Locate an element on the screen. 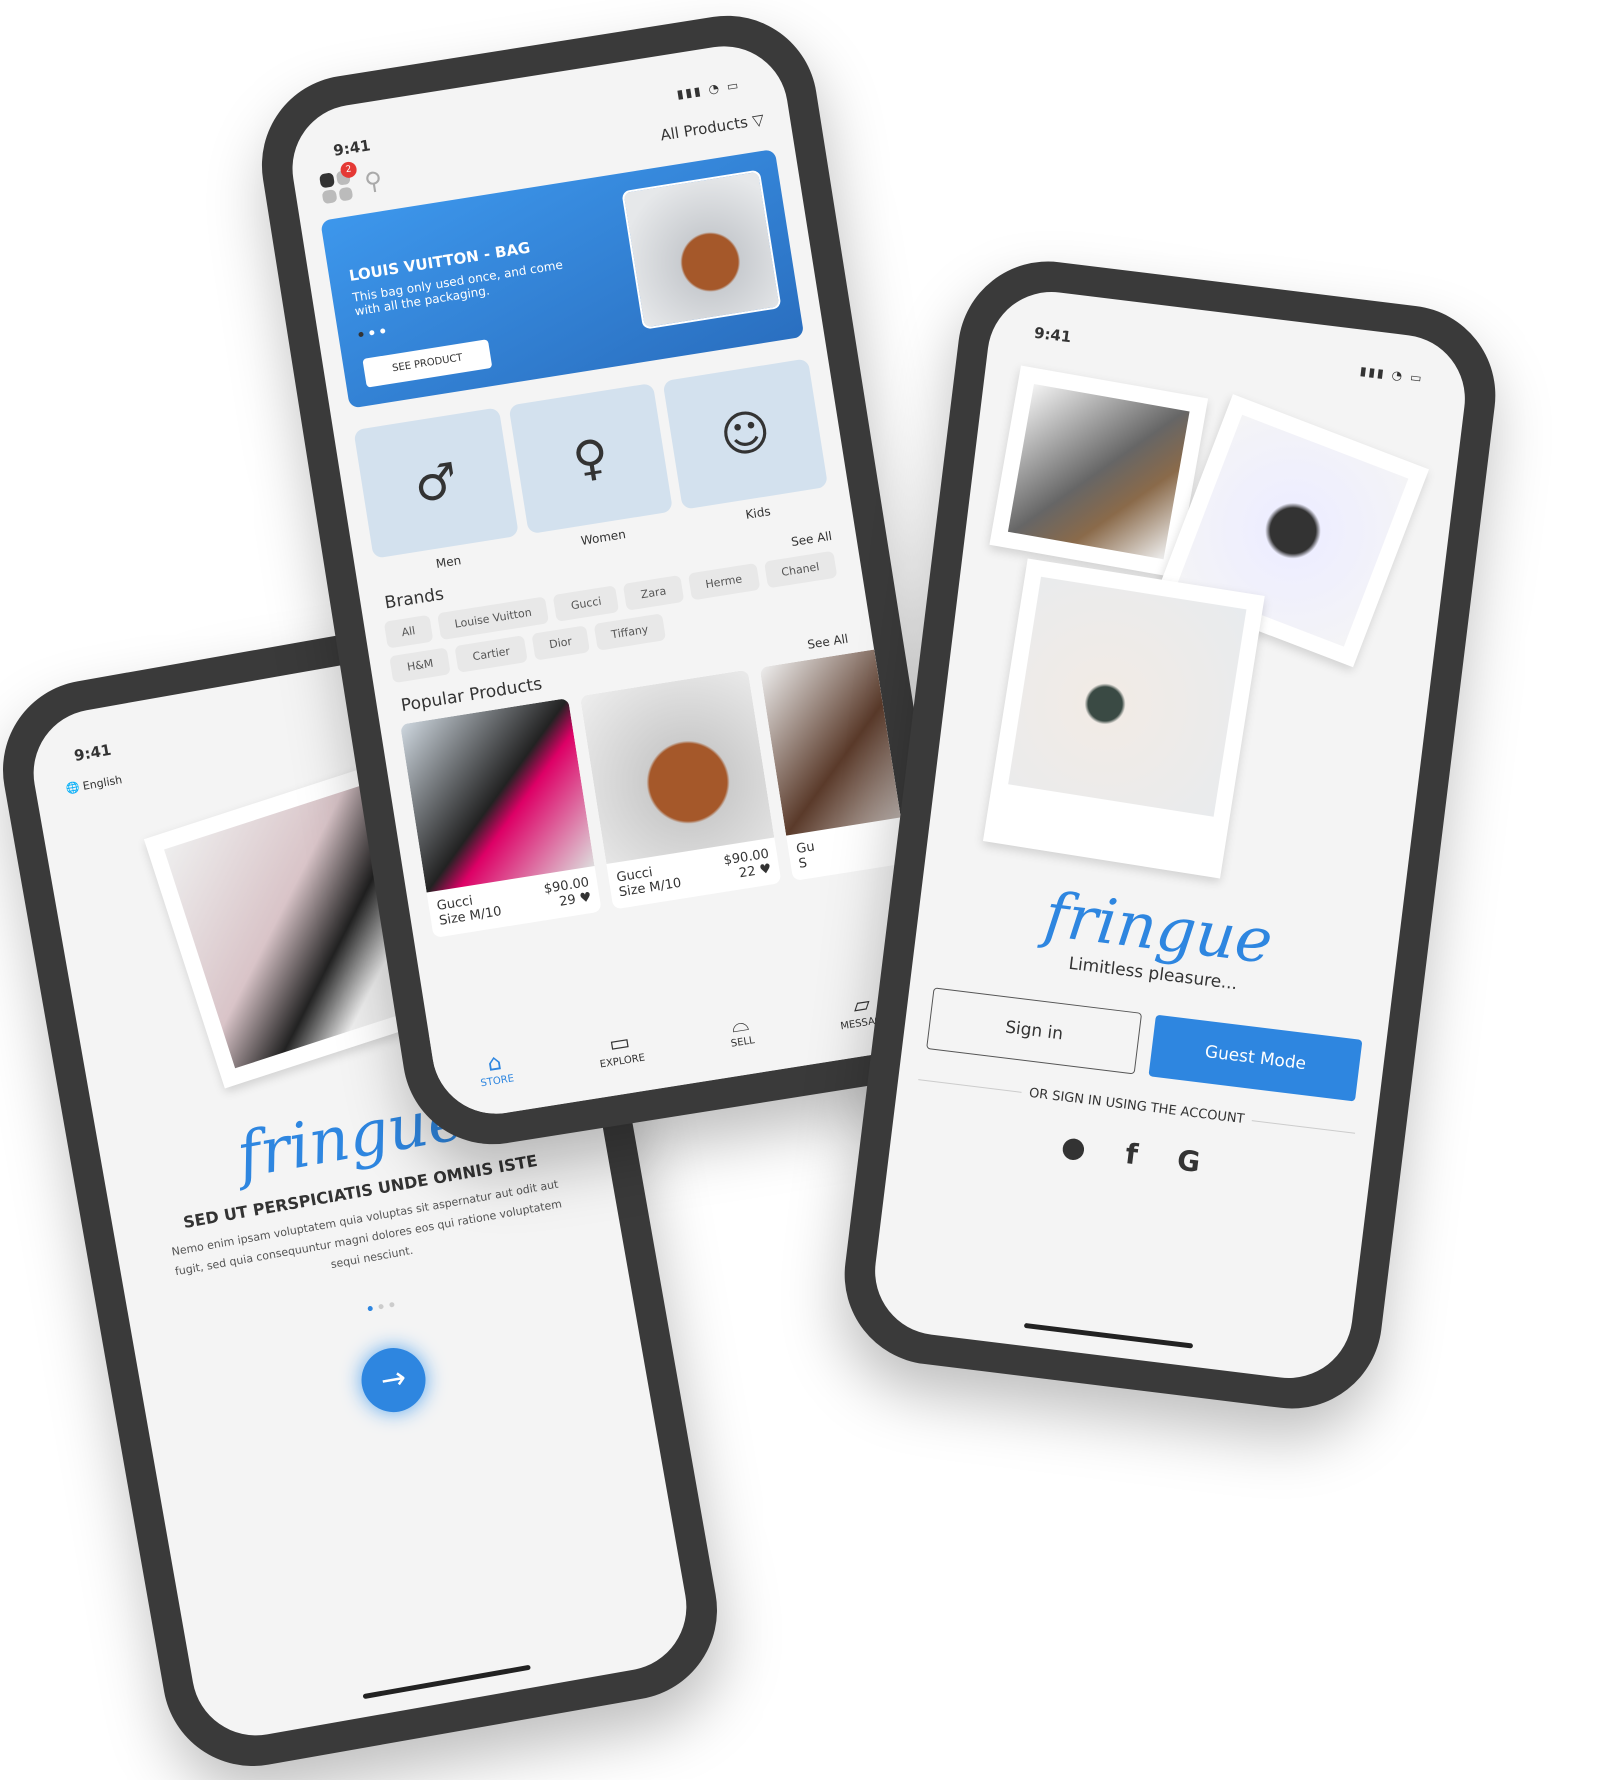 Image resolution: width=1610 pixels, height=1780 pixels. filter-dropdown: All Products ▽ is located at coordinates (712, 127).